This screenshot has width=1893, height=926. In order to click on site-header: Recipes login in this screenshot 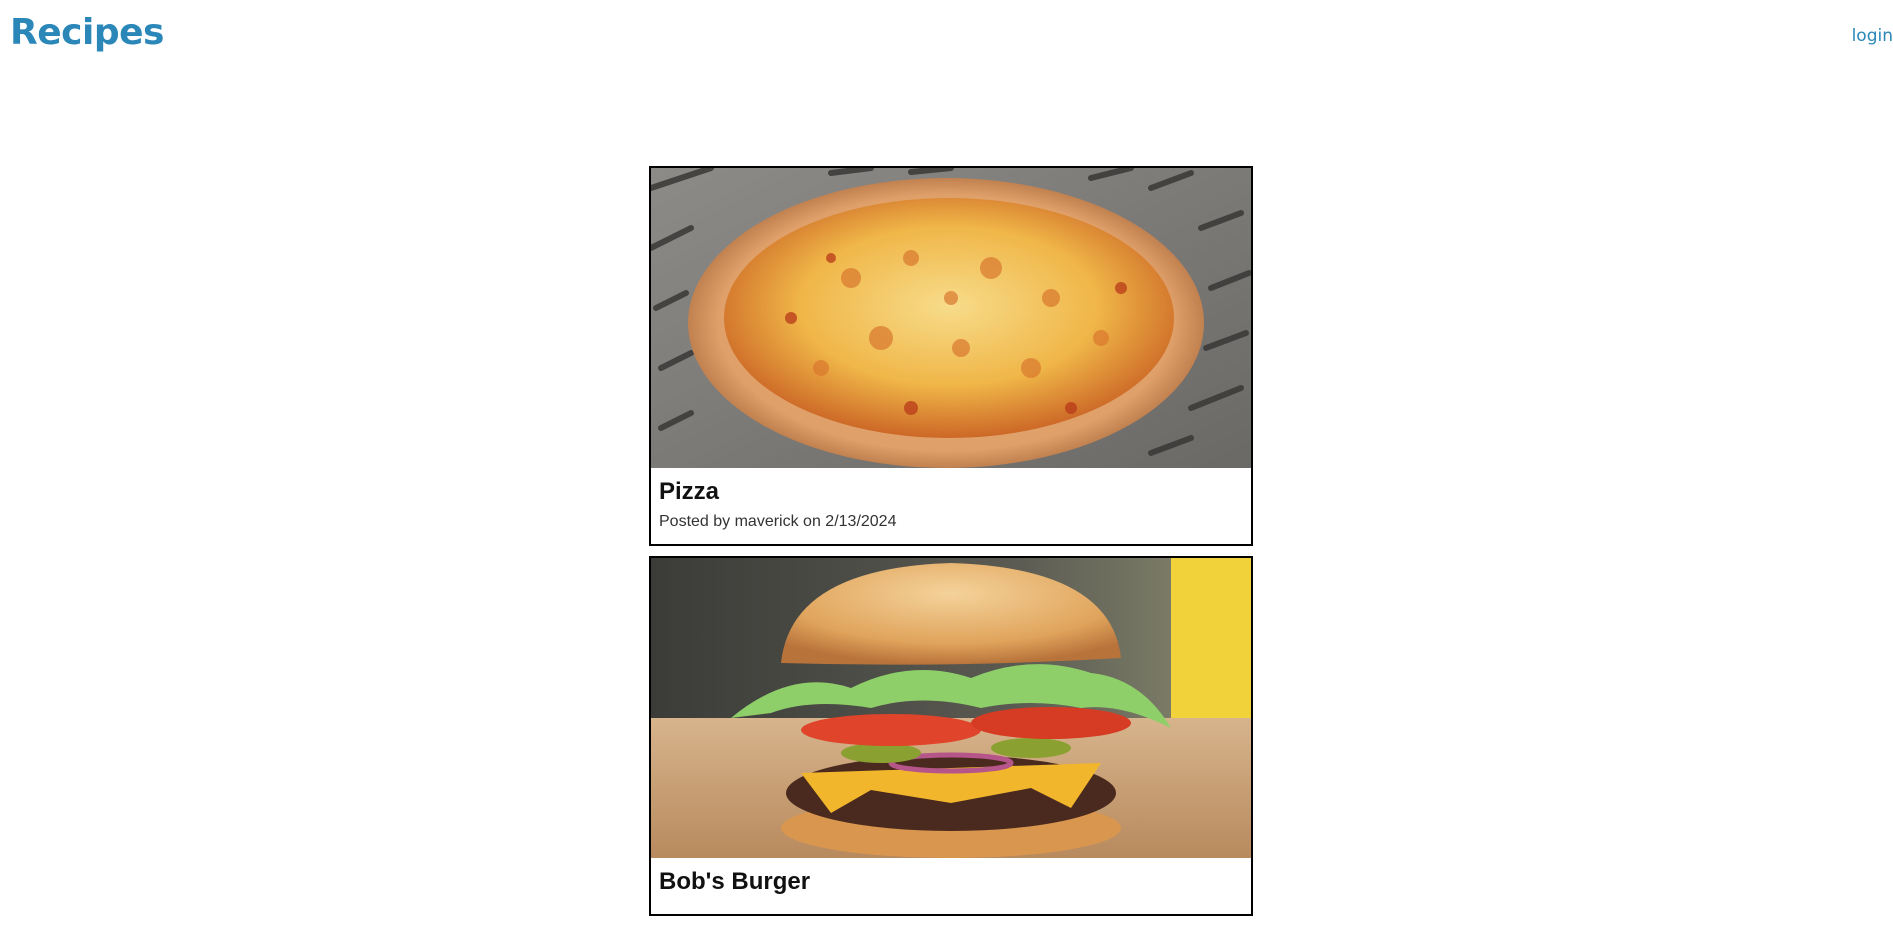, I will do `click(946, 35)`.